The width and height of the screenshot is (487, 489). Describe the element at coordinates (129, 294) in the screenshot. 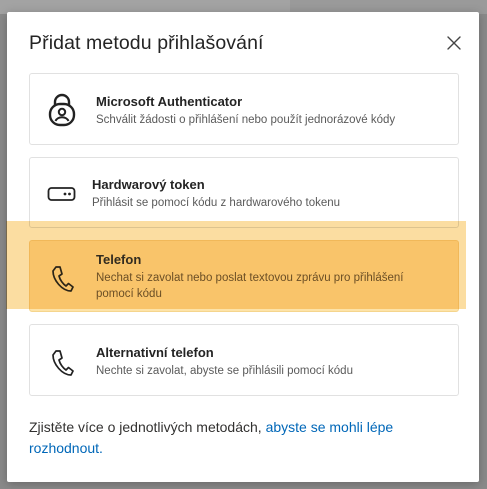

I see `method-description-line2: pomocí kódu` at that location.